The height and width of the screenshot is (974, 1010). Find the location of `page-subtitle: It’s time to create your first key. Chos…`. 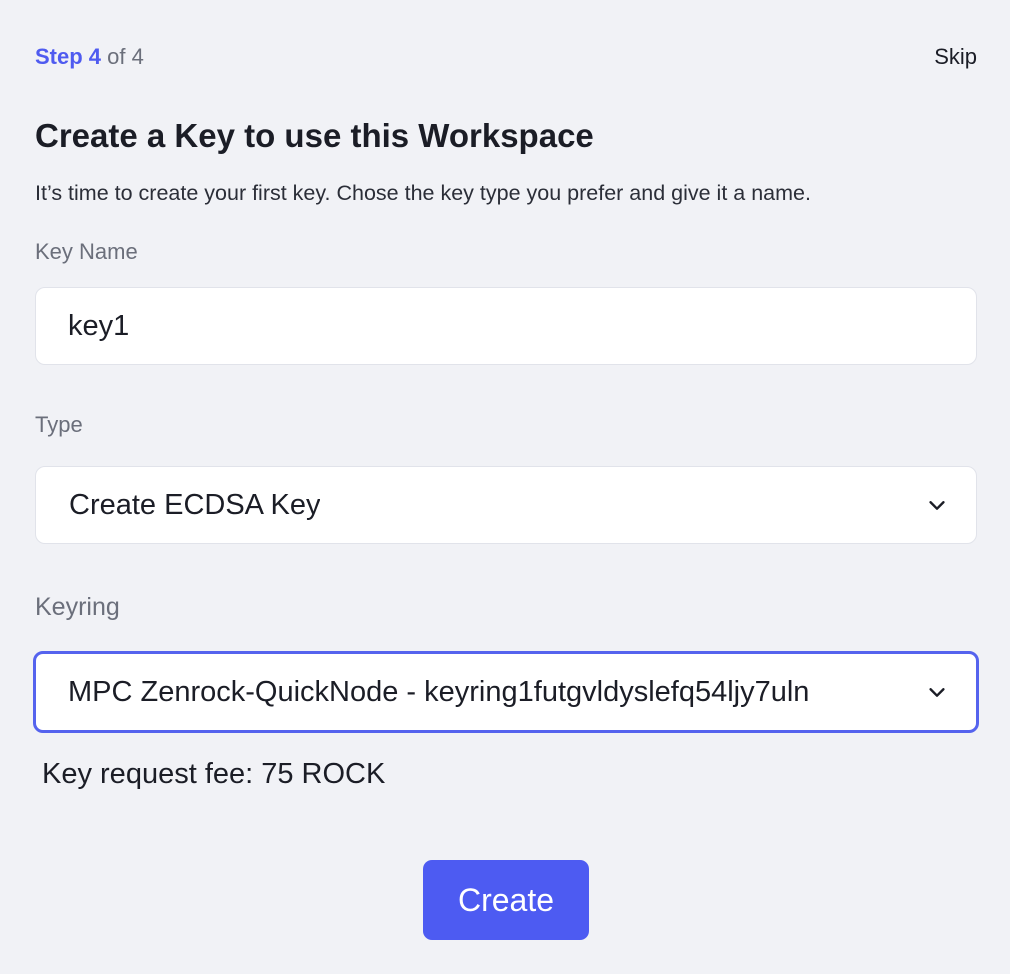

page-subtitle: It’s time to create your first key. Chos… is located at coordinates (423, 193).